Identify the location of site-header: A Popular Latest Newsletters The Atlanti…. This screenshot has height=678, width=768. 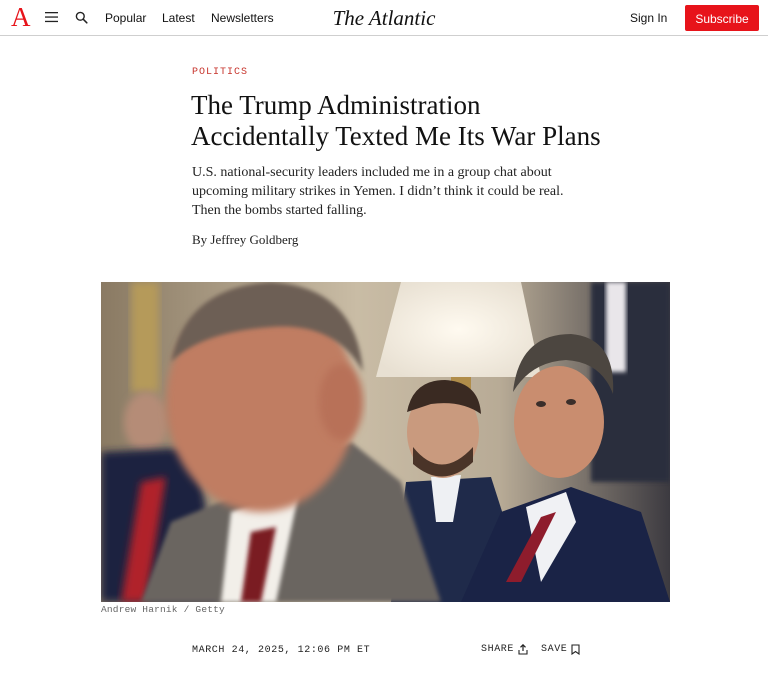
(384, 18).